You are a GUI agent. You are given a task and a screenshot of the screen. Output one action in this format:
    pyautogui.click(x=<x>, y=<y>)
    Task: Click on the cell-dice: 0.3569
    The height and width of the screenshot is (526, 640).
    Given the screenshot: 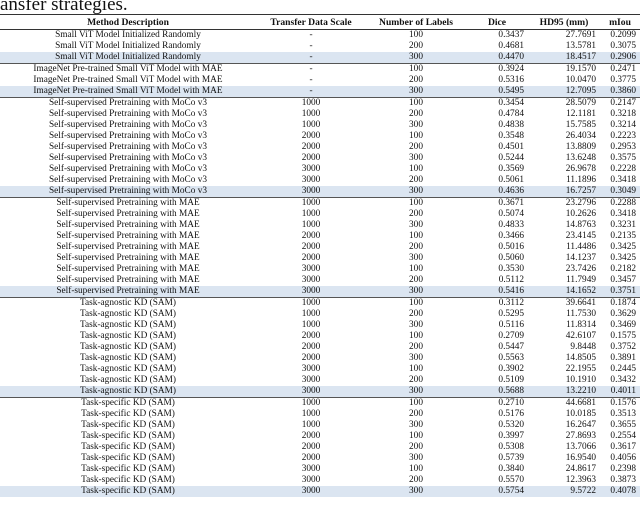 What is the action you would take?
    pyautogui.click(x=511, y=169)
    